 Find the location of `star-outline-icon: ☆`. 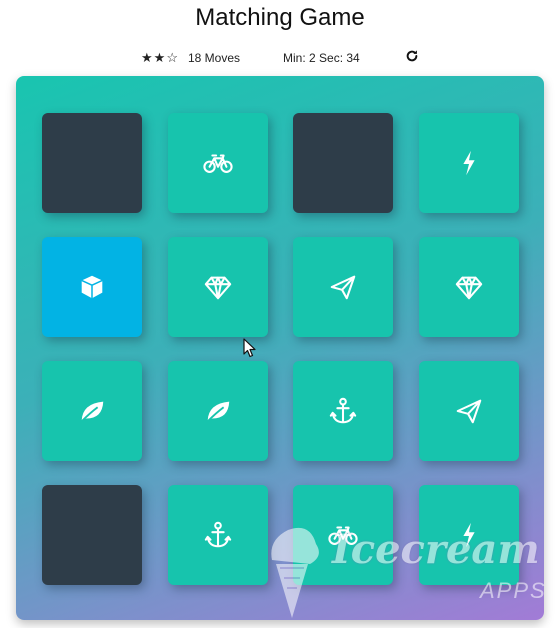

star-outline-icon: ☆ is located at coordinates (172, 57).